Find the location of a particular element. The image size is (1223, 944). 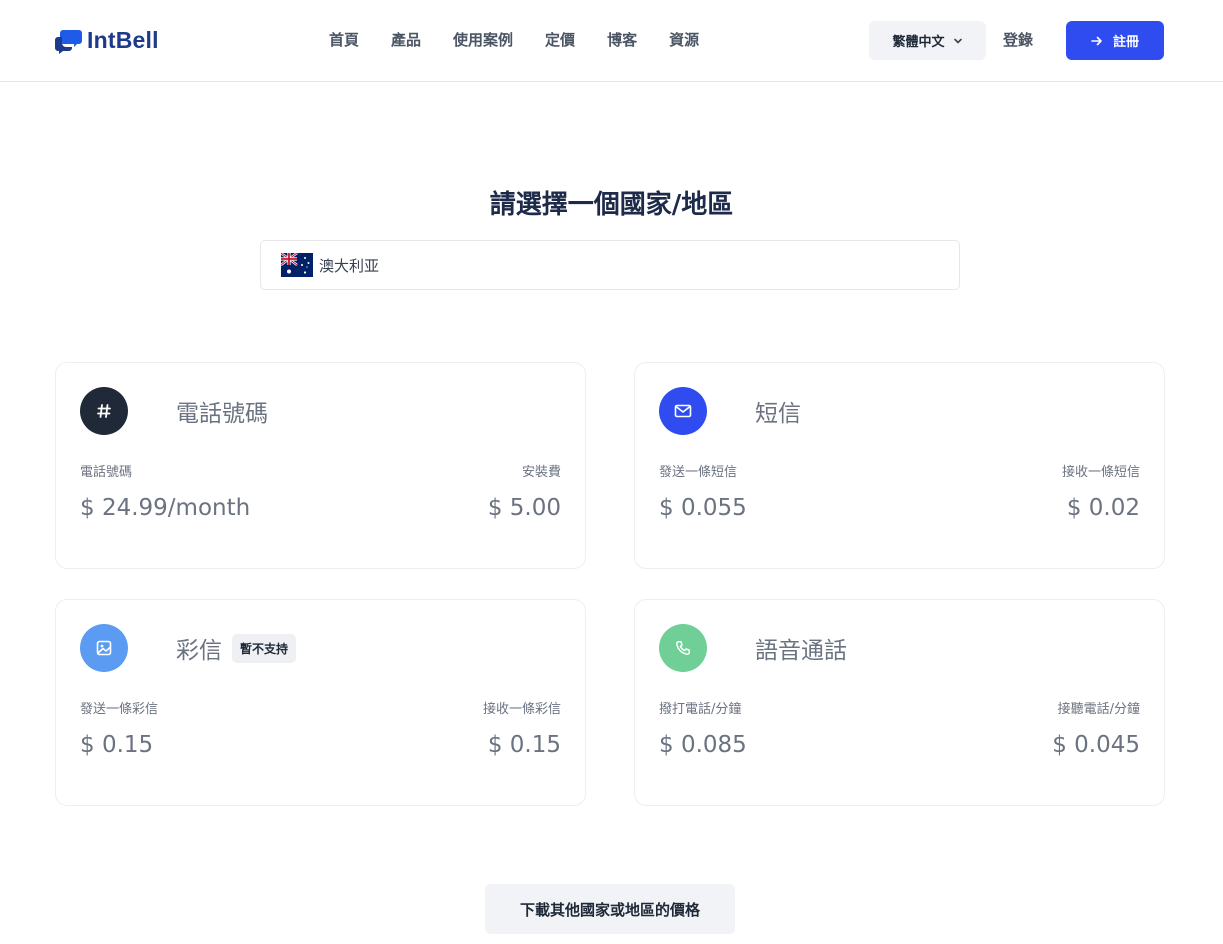

image-icon is located at coordinates (104, 648).